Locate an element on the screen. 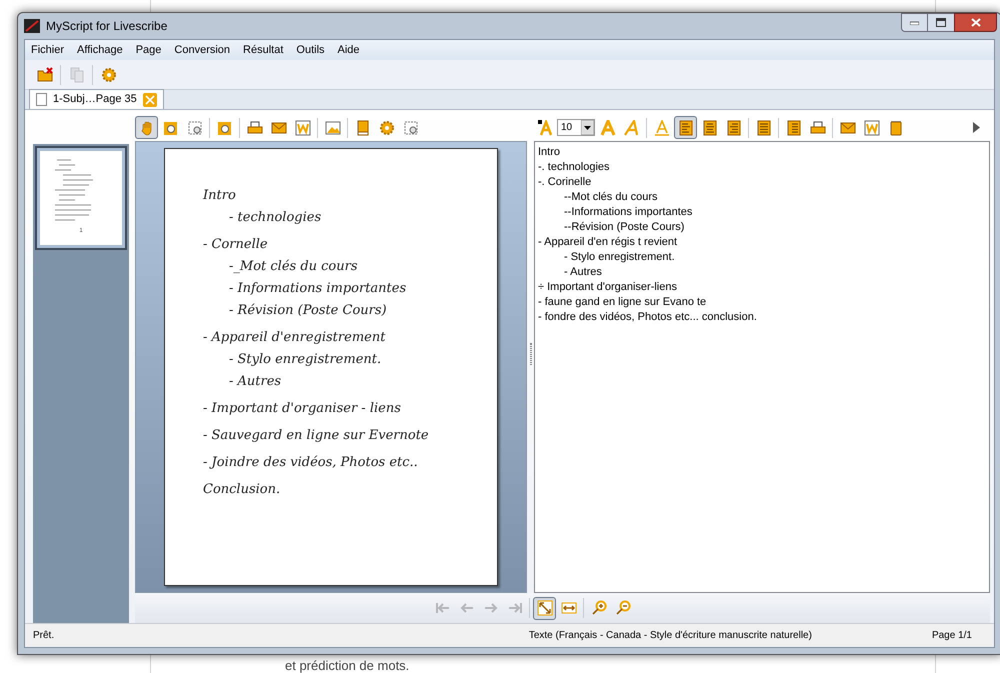  handwritten-line: -_Mot clés du cours is located at coordinates (293, 267).